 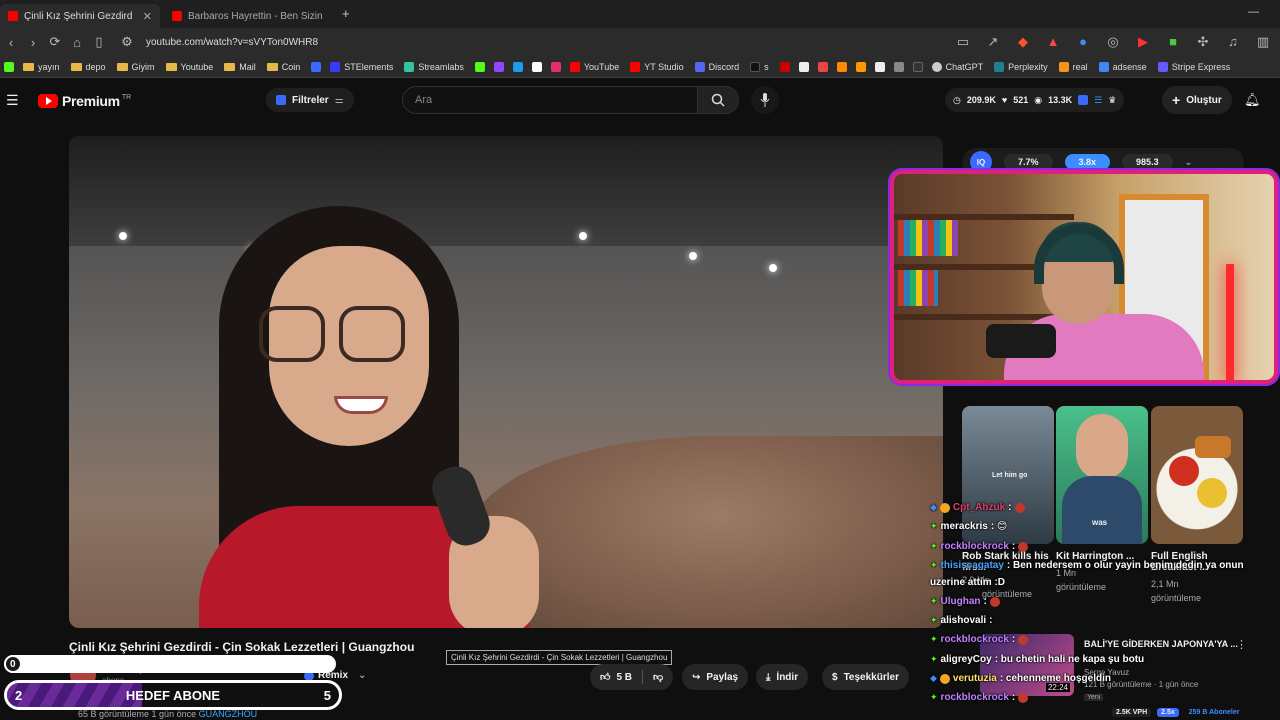 What do you see at coordinates (1197, 100) in the screenshot?
I see `create-button: + Oluştur` at bounding box center [1197, 100].